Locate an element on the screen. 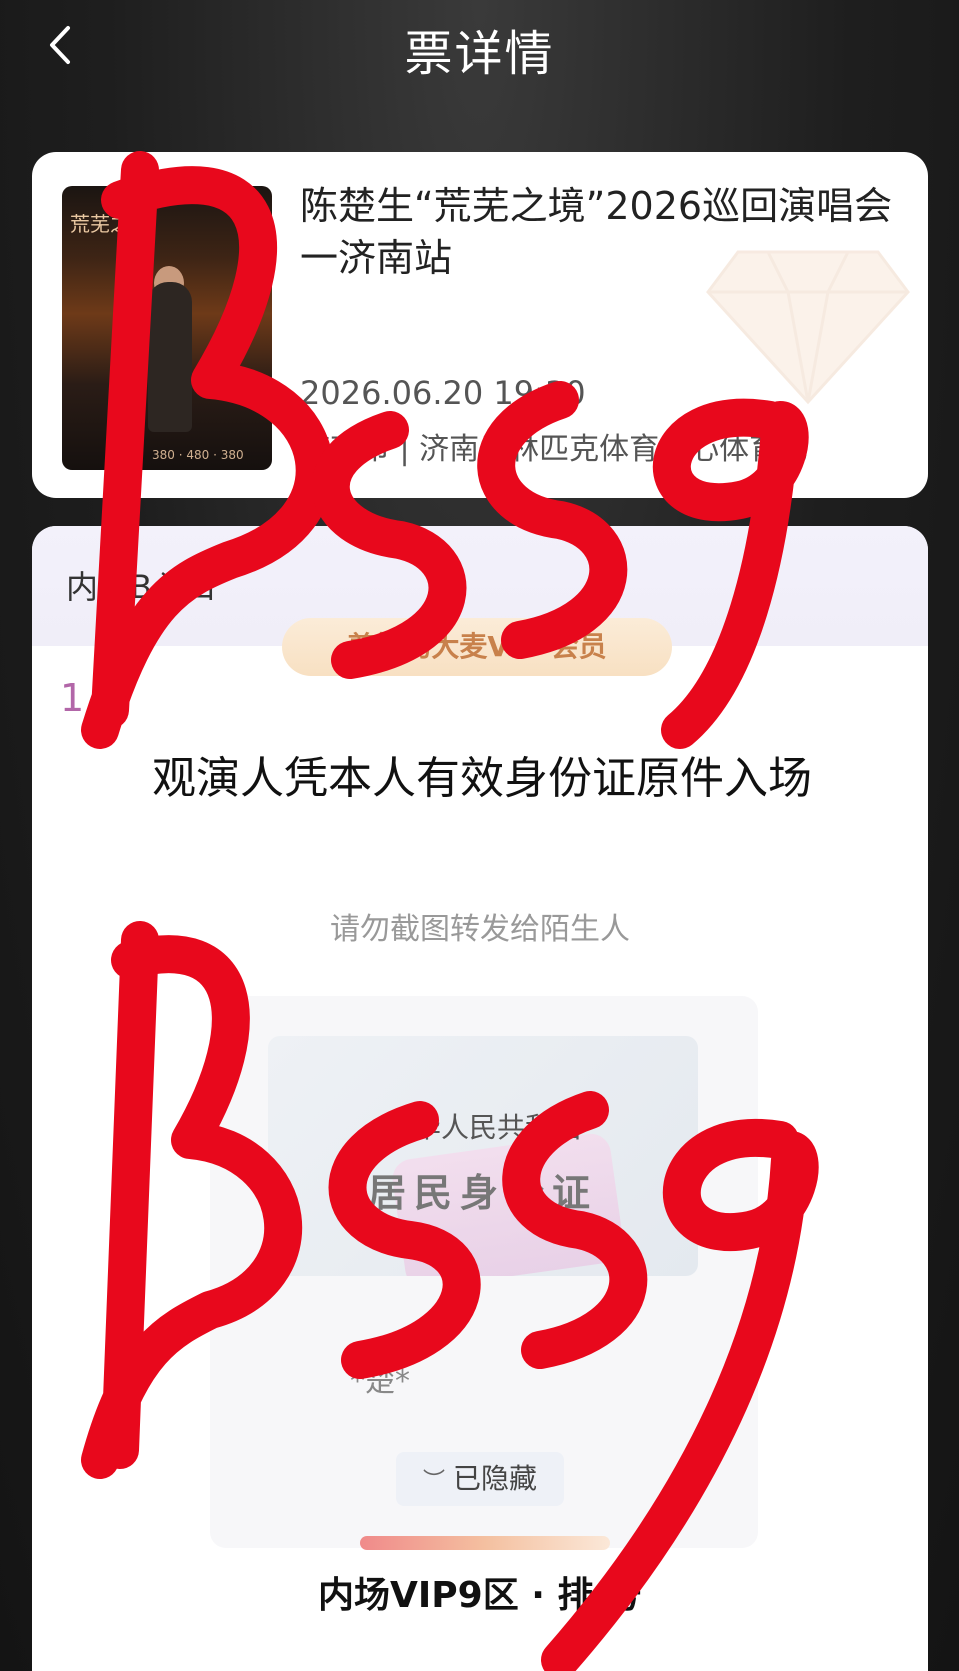  diamond-icon is located at coordinates (808, 327).